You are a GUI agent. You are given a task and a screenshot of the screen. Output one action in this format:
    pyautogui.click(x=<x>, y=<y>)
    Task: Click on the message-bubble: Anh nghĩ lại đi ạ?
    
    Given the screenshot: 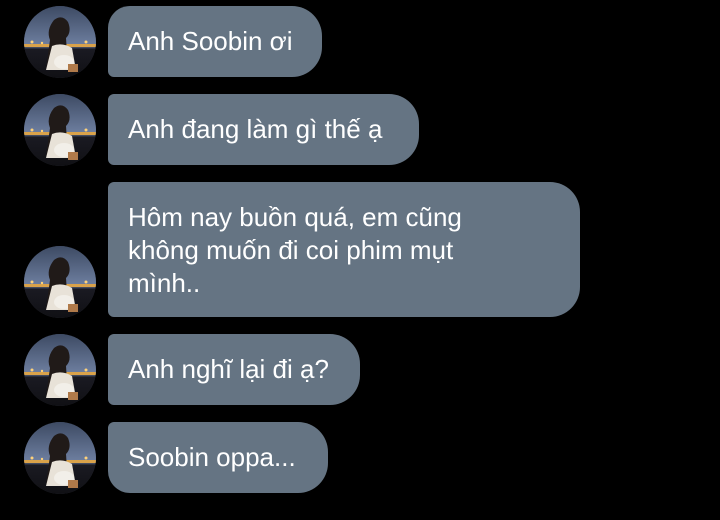 What is the action you would take?
    pyautogui.click(x=234, y=369)
    